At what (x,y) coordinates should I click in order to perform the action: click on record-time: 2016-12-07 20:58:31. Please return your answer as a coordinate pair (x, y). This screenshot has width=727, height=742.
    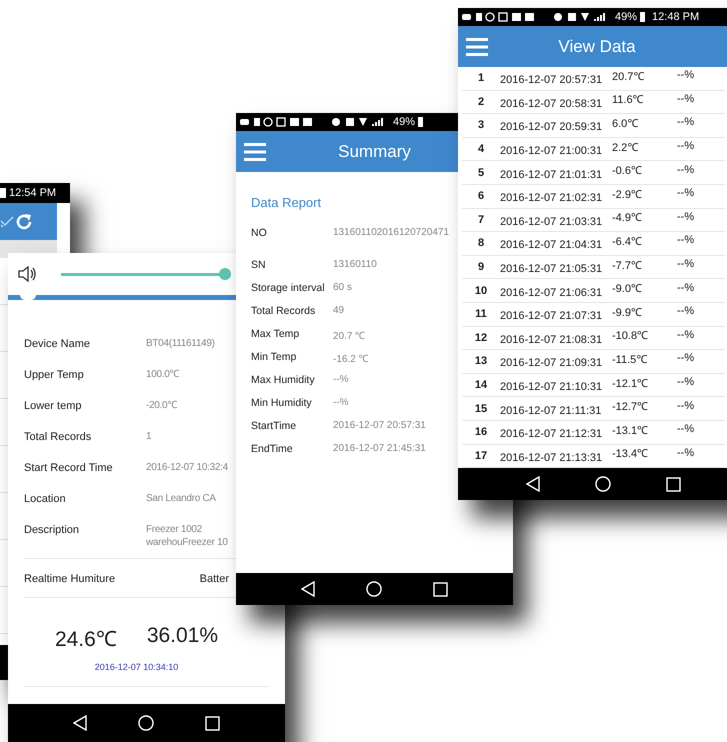
    Looking at the image, I should click on (552, 104).